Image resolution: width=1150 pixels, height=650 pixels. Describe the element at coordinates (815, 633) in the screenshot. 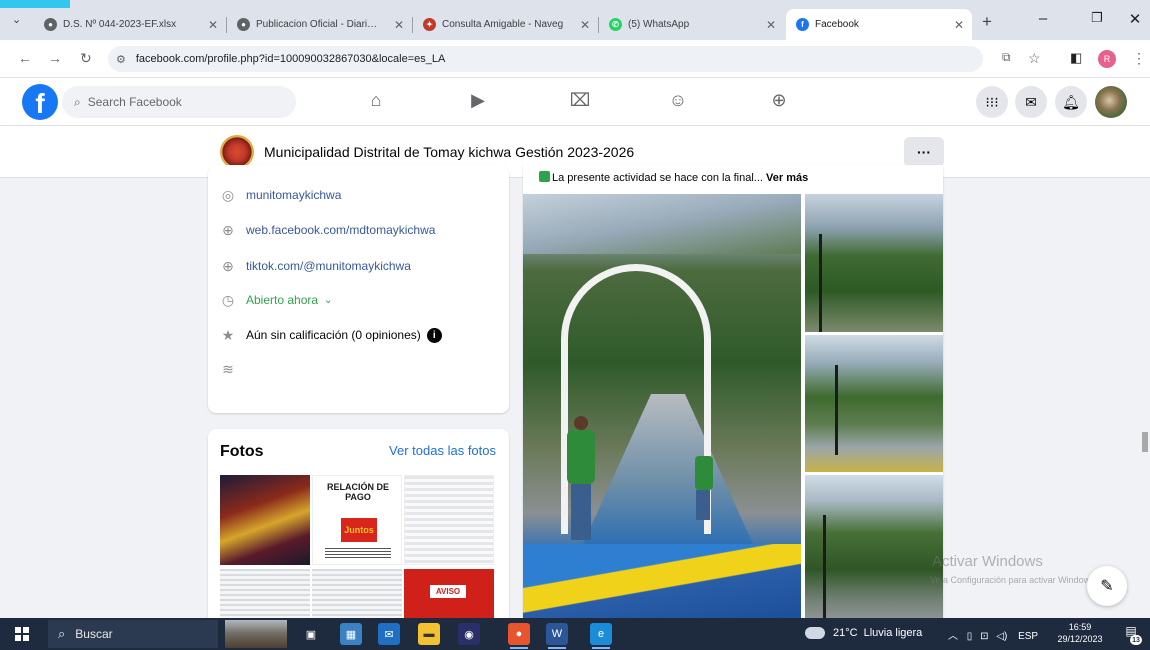

I see `rain-cloud-icon` at that location.